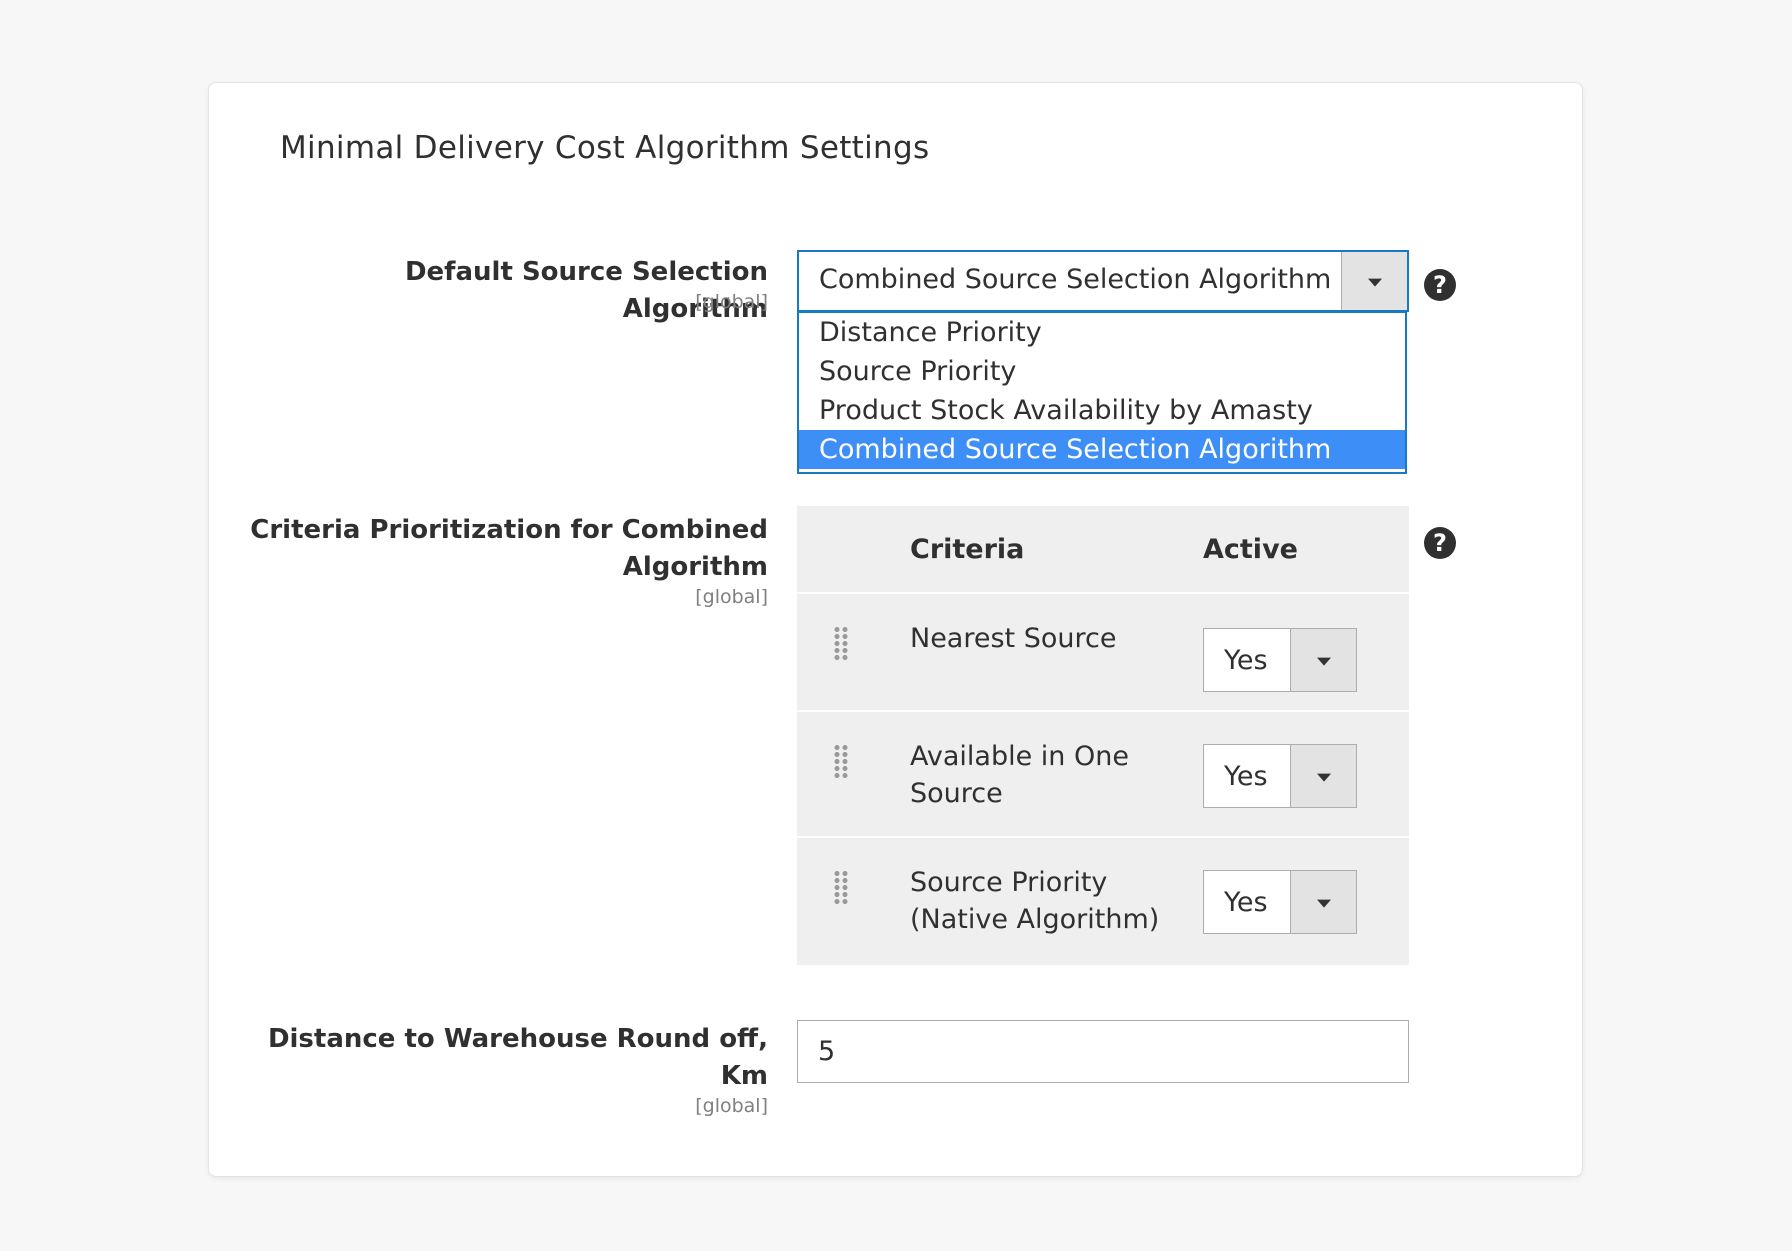  I want to click on default-algorithm-scope: [global], so click(731, 302).